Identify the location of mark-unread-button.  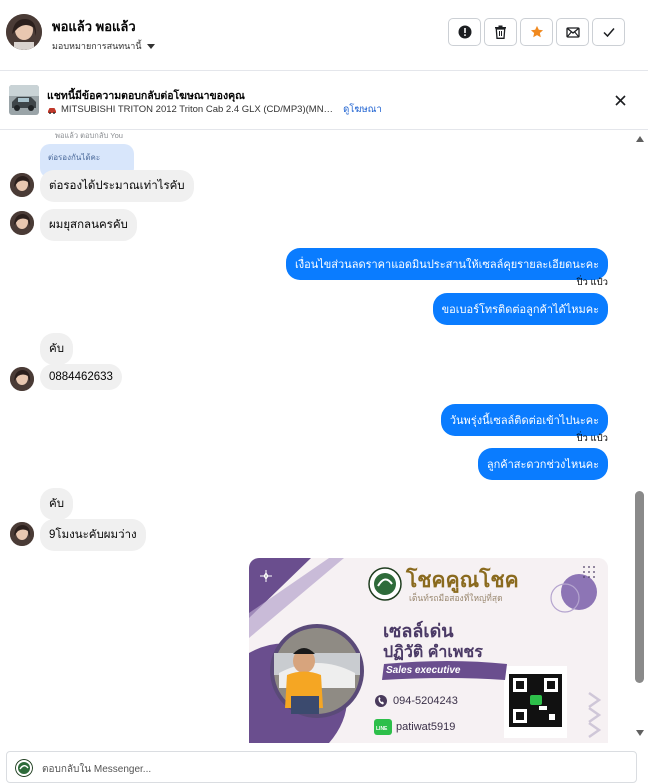
(572, 32).